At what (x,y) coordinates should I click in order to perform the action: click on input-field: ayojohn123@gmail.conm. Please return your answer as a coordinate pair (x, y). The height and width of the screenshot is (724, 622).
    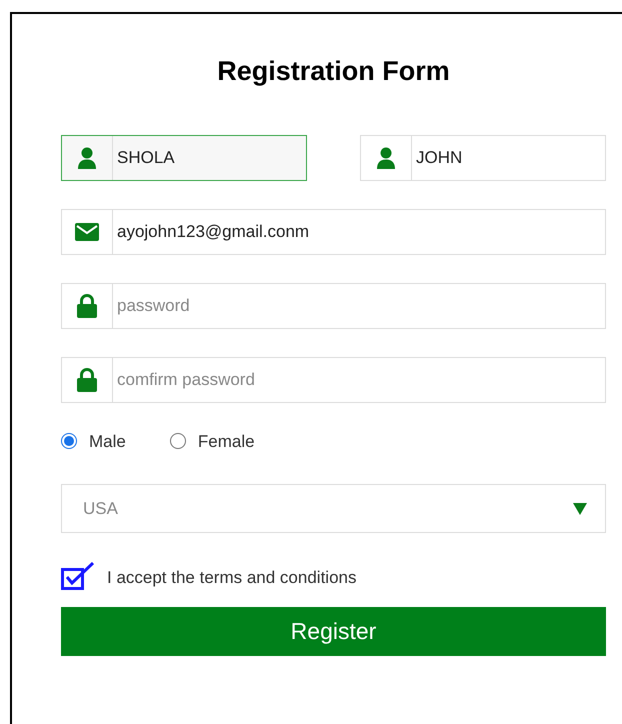
    Looking at the image, I should click on (333, 231).